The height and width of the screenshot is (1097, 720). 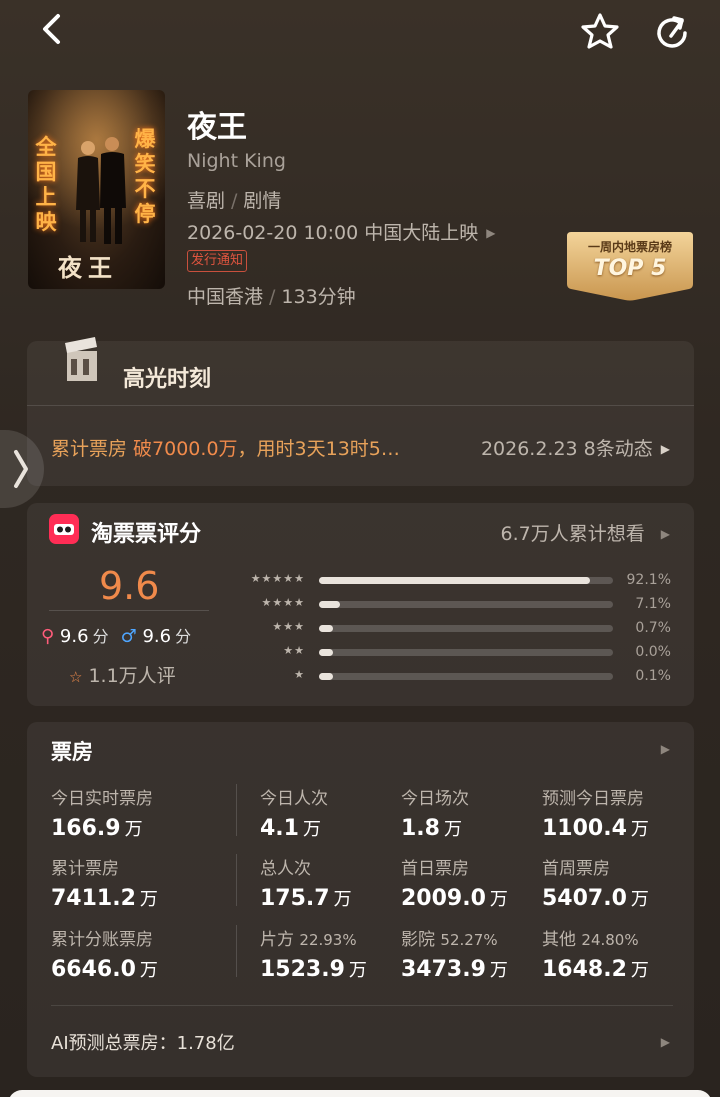 I want to click on gender-scores: ⚲ 9.6 分 ♂ 9.6 分, so click(x=116, y=635).